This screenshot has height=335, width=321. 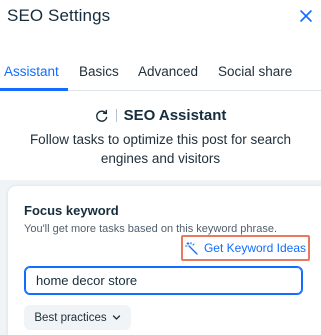 I want to click on active-tab-indicator, so click(x=34, y=89).